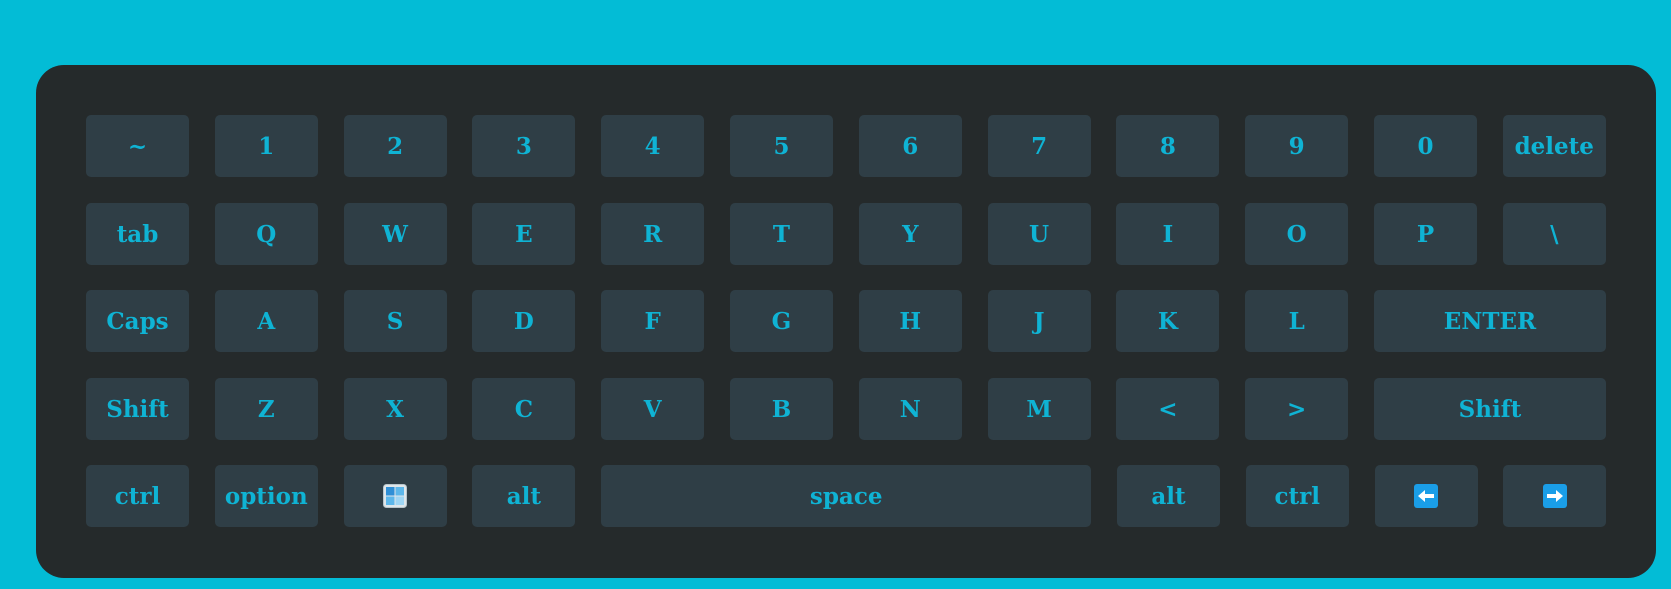  What do you see at coordinates (137, 234) in the screenshot?
I see `key-tab: tab` at bounding box center [137, 234].